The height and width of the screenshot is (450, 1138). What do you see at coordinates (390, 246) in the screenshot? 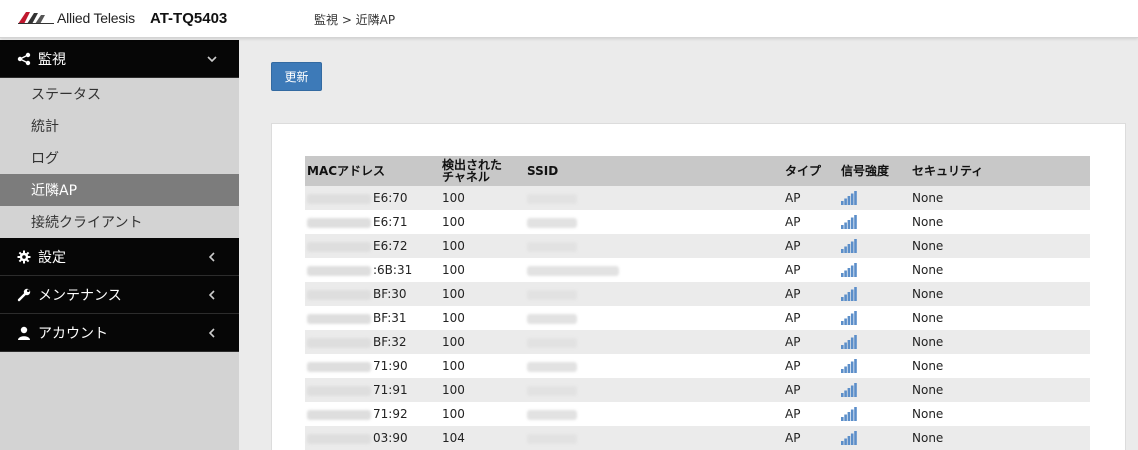
I see `mac-suffix: E6:72` at bounding box center [390, 246].